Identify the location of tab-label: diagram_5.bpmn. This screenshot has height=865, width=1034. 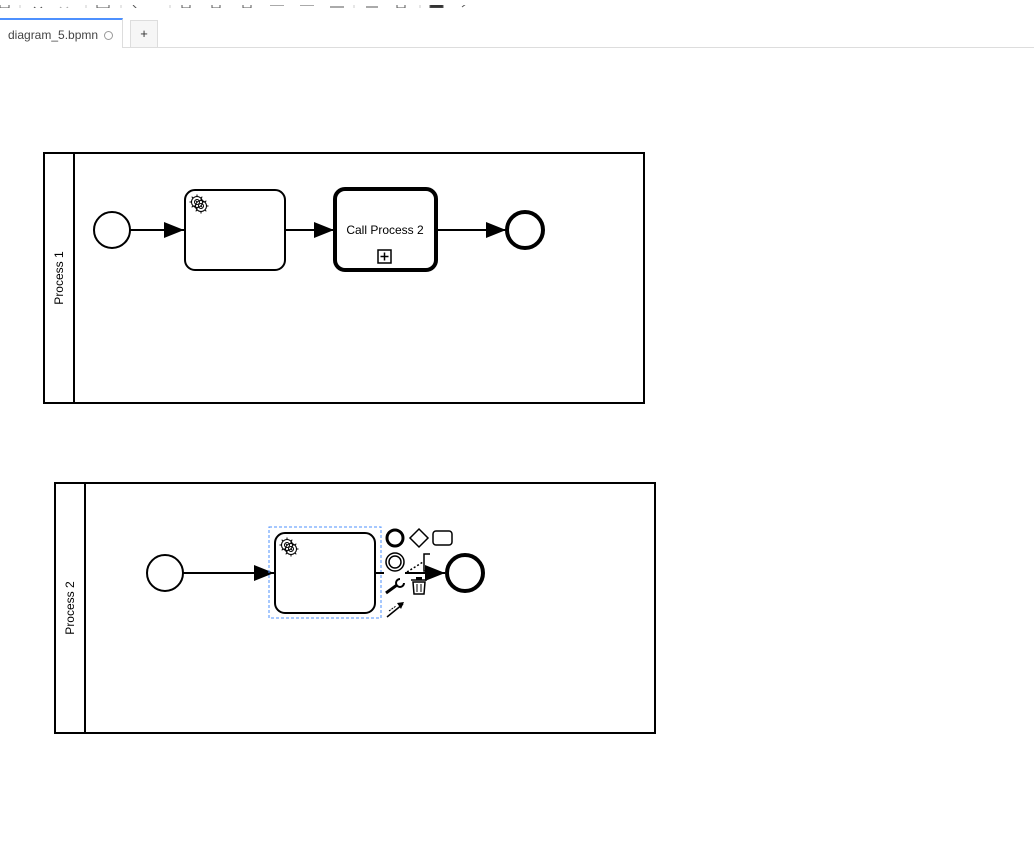
(53, 35).